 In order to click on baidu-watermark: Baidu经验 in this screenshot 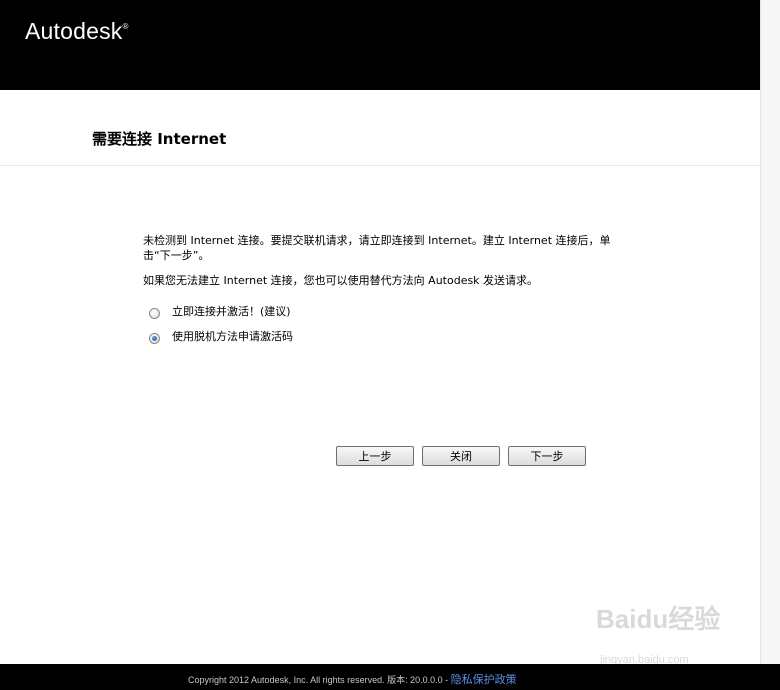, I will do `click(658, 619)`.